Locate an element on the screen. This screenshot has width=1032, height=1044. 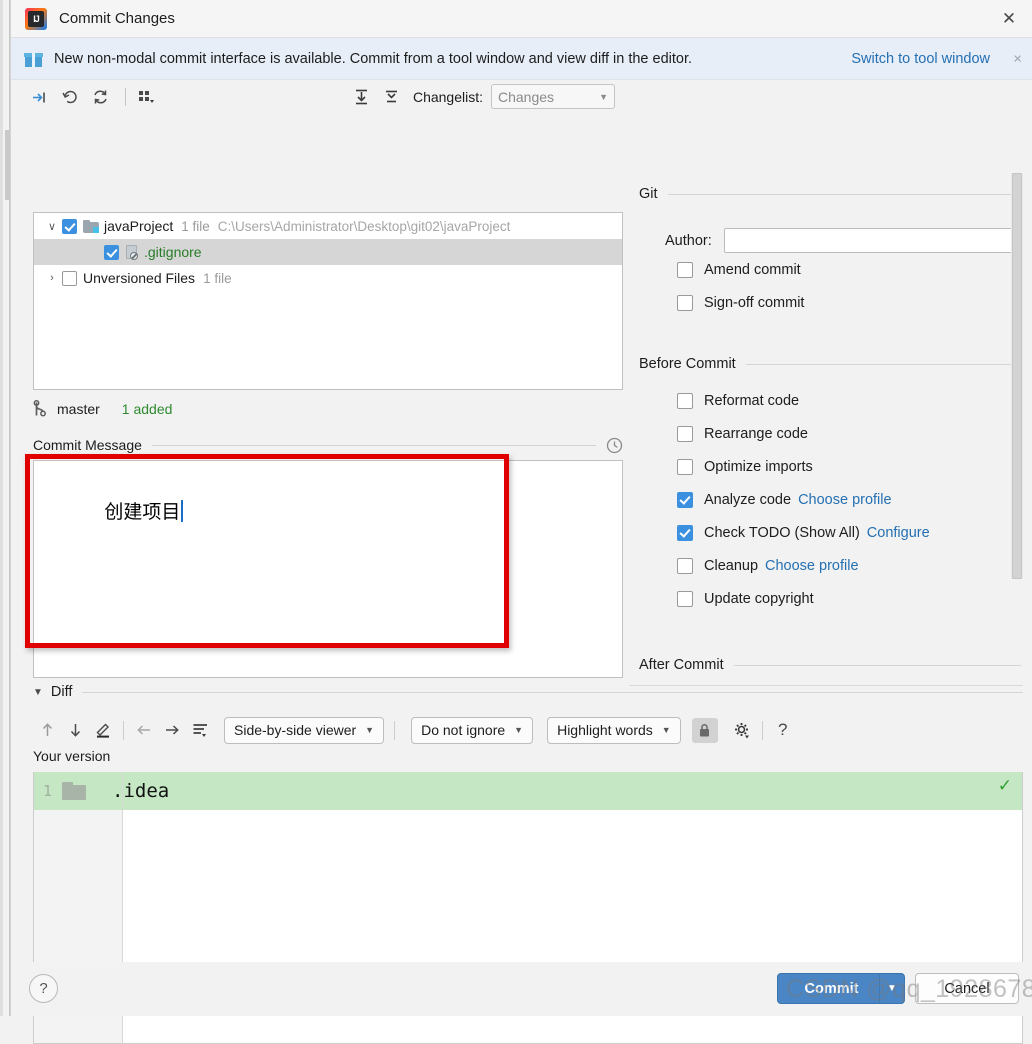
rearrange-code-label: Rearrange code is located at coordinates (756, 433).